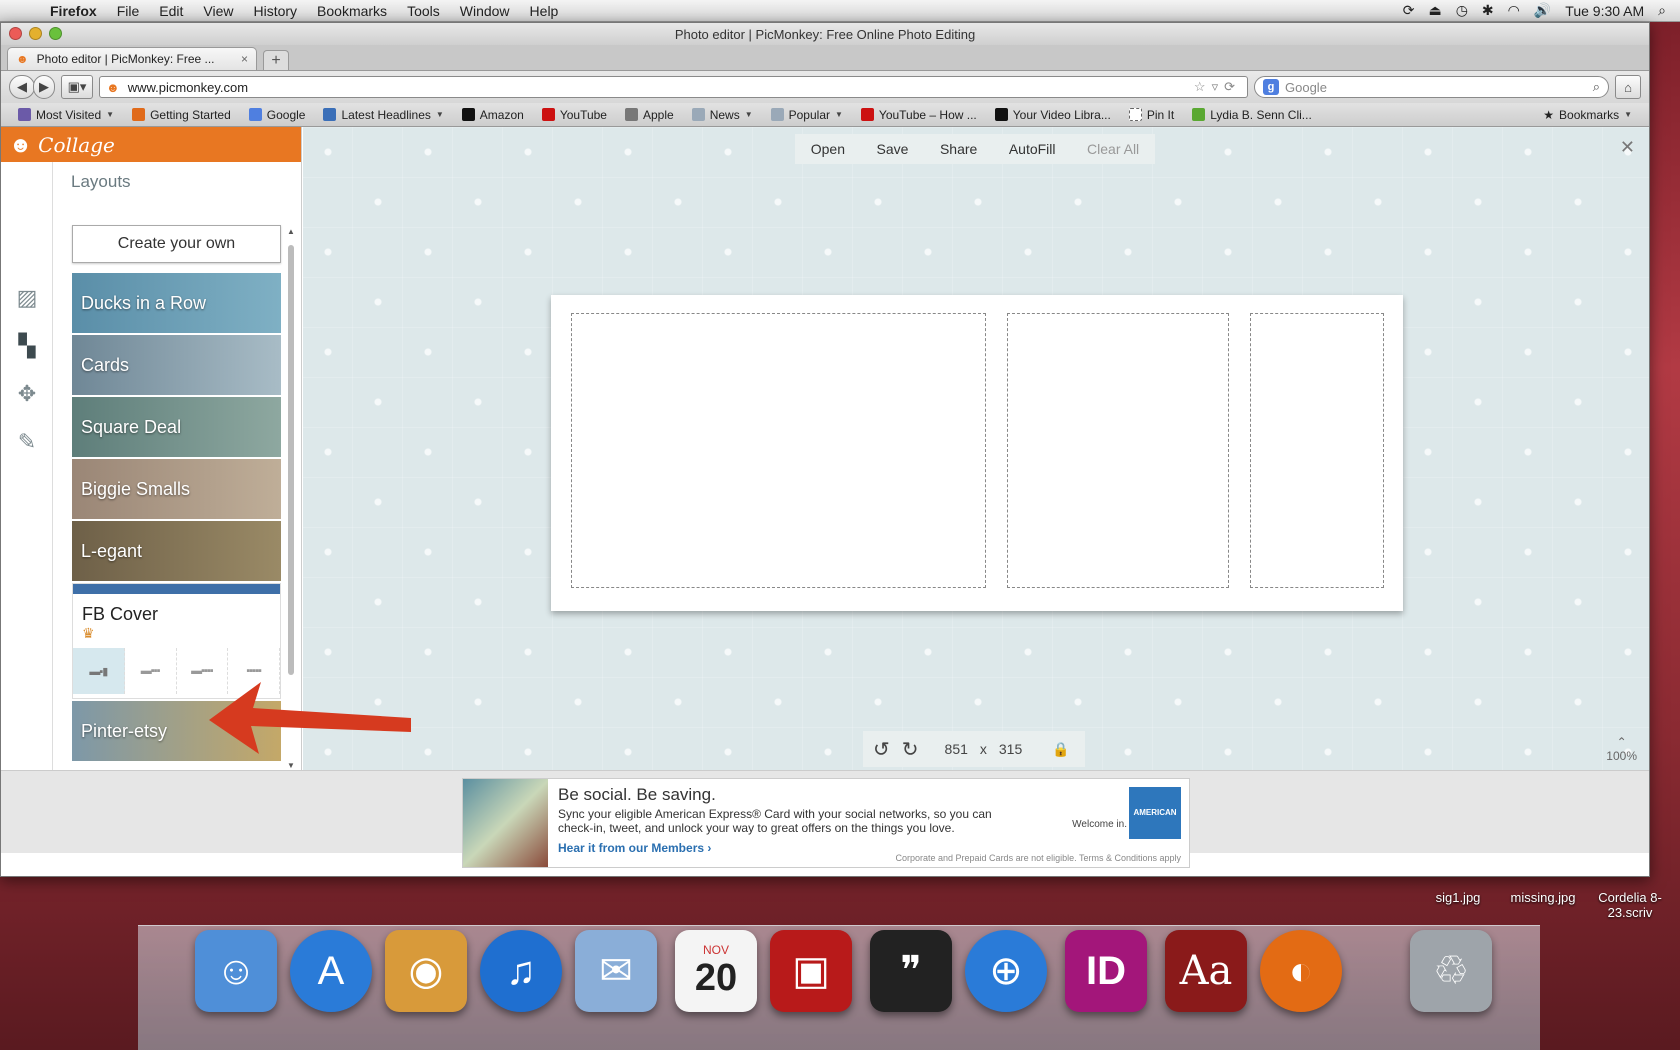 The image size is (1680, 1050). What do you see at coordinates (1106, 971) in the screenshot?
I see `indesign-icon: ID` at bounding box center [1106, 971].